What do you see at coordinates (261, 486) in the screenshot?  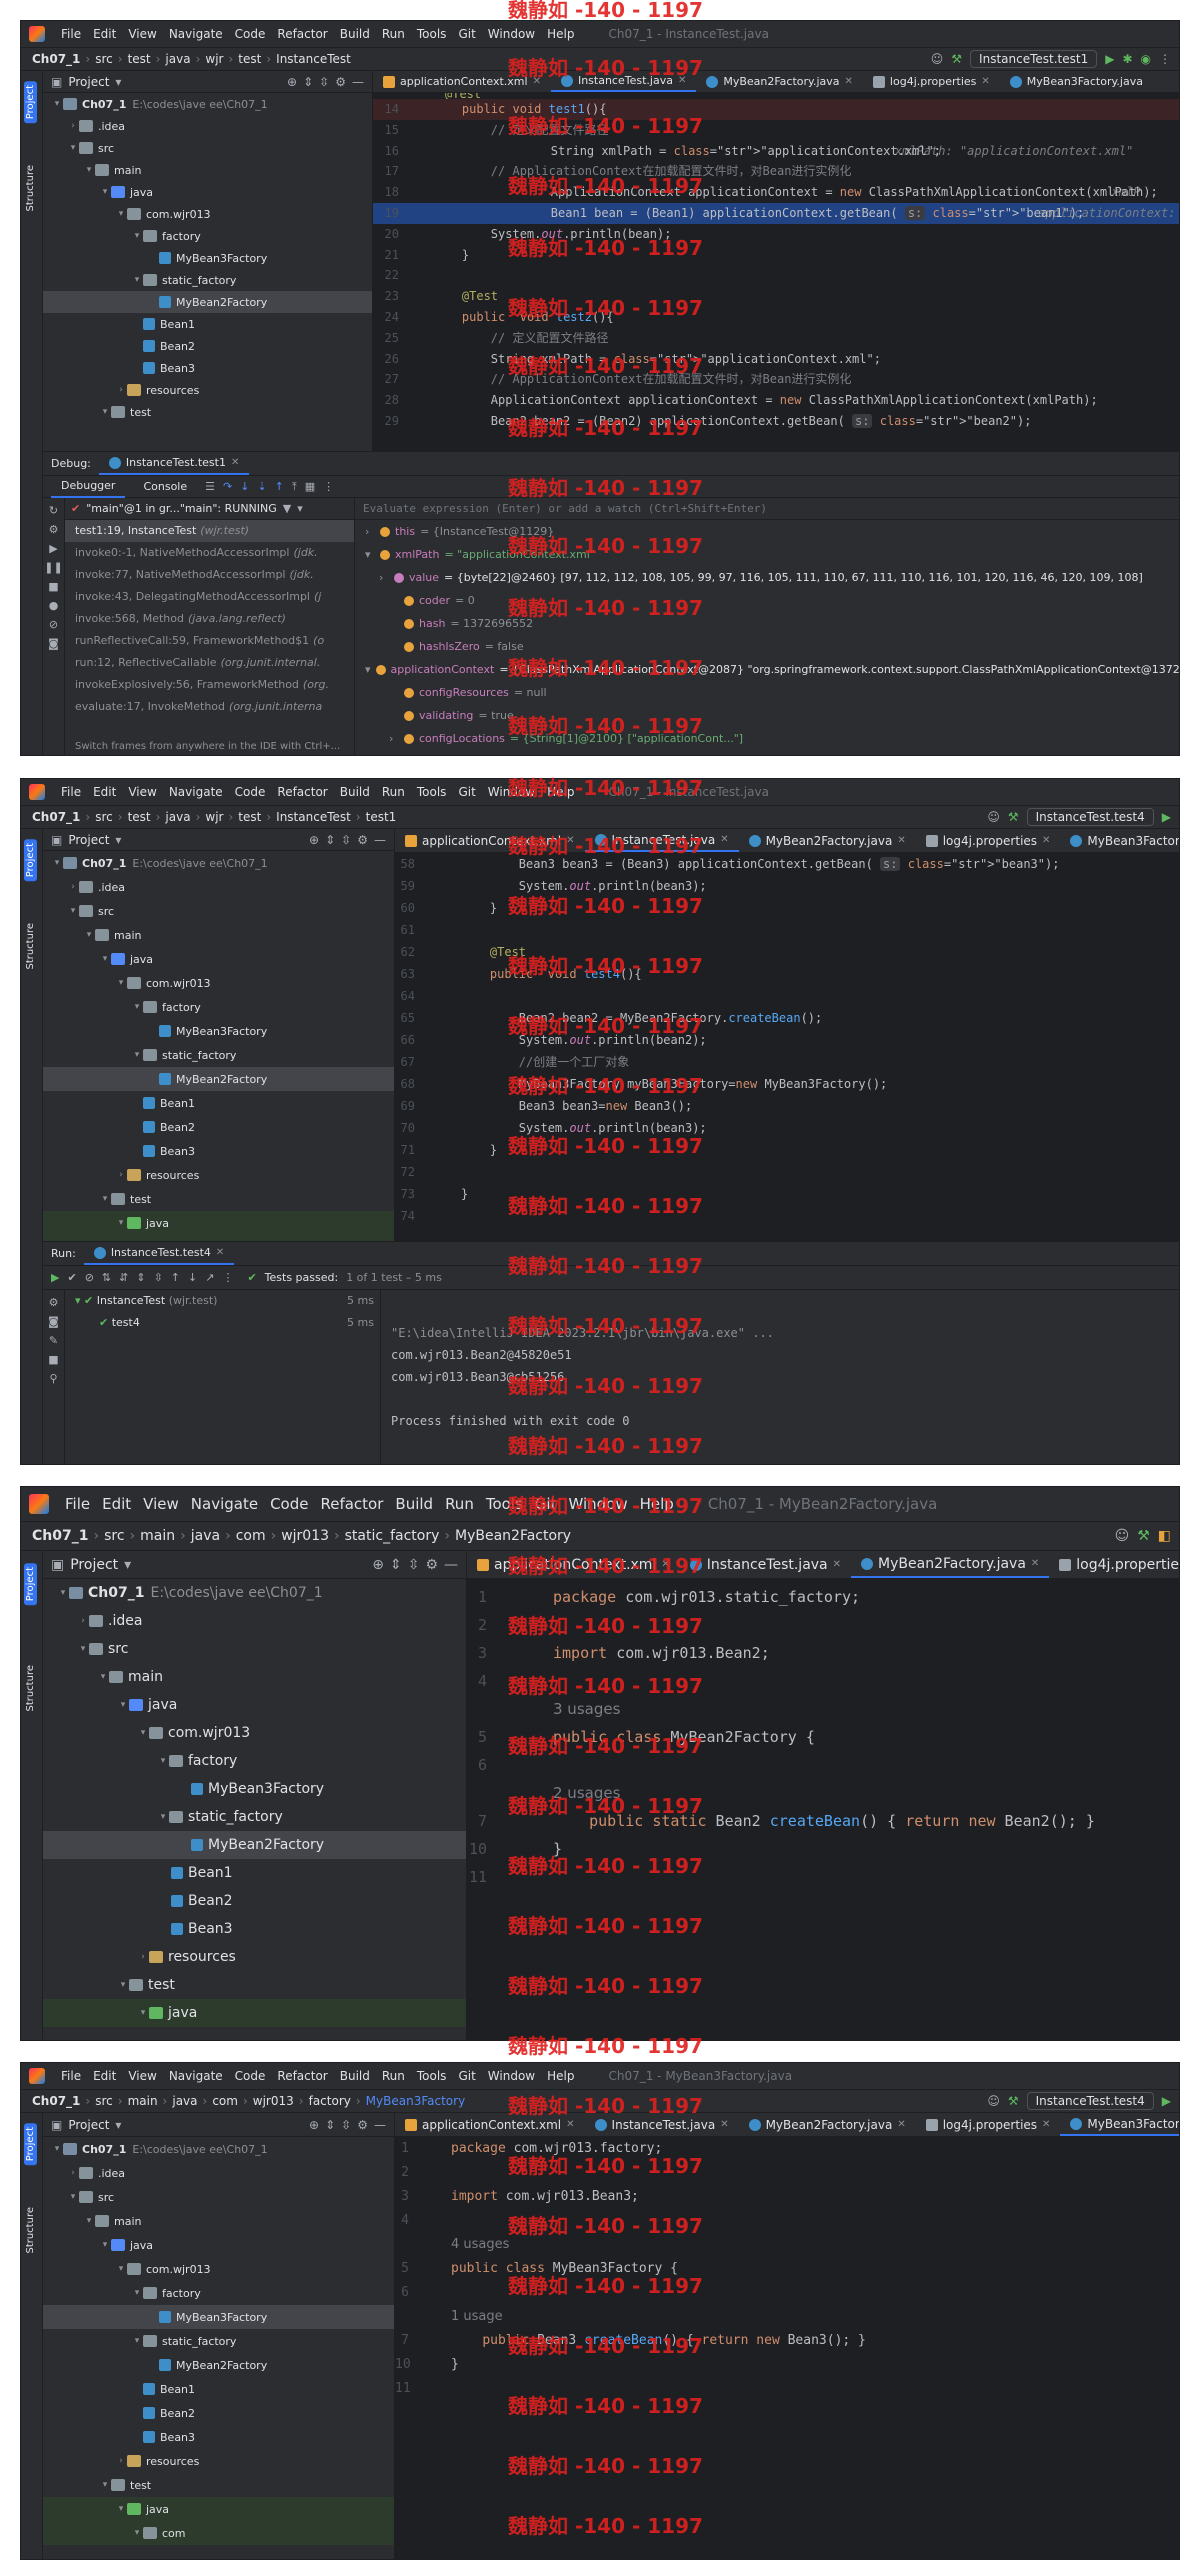 I see `force-step-into-icon: ⇣` at bounding box center [261, 486].